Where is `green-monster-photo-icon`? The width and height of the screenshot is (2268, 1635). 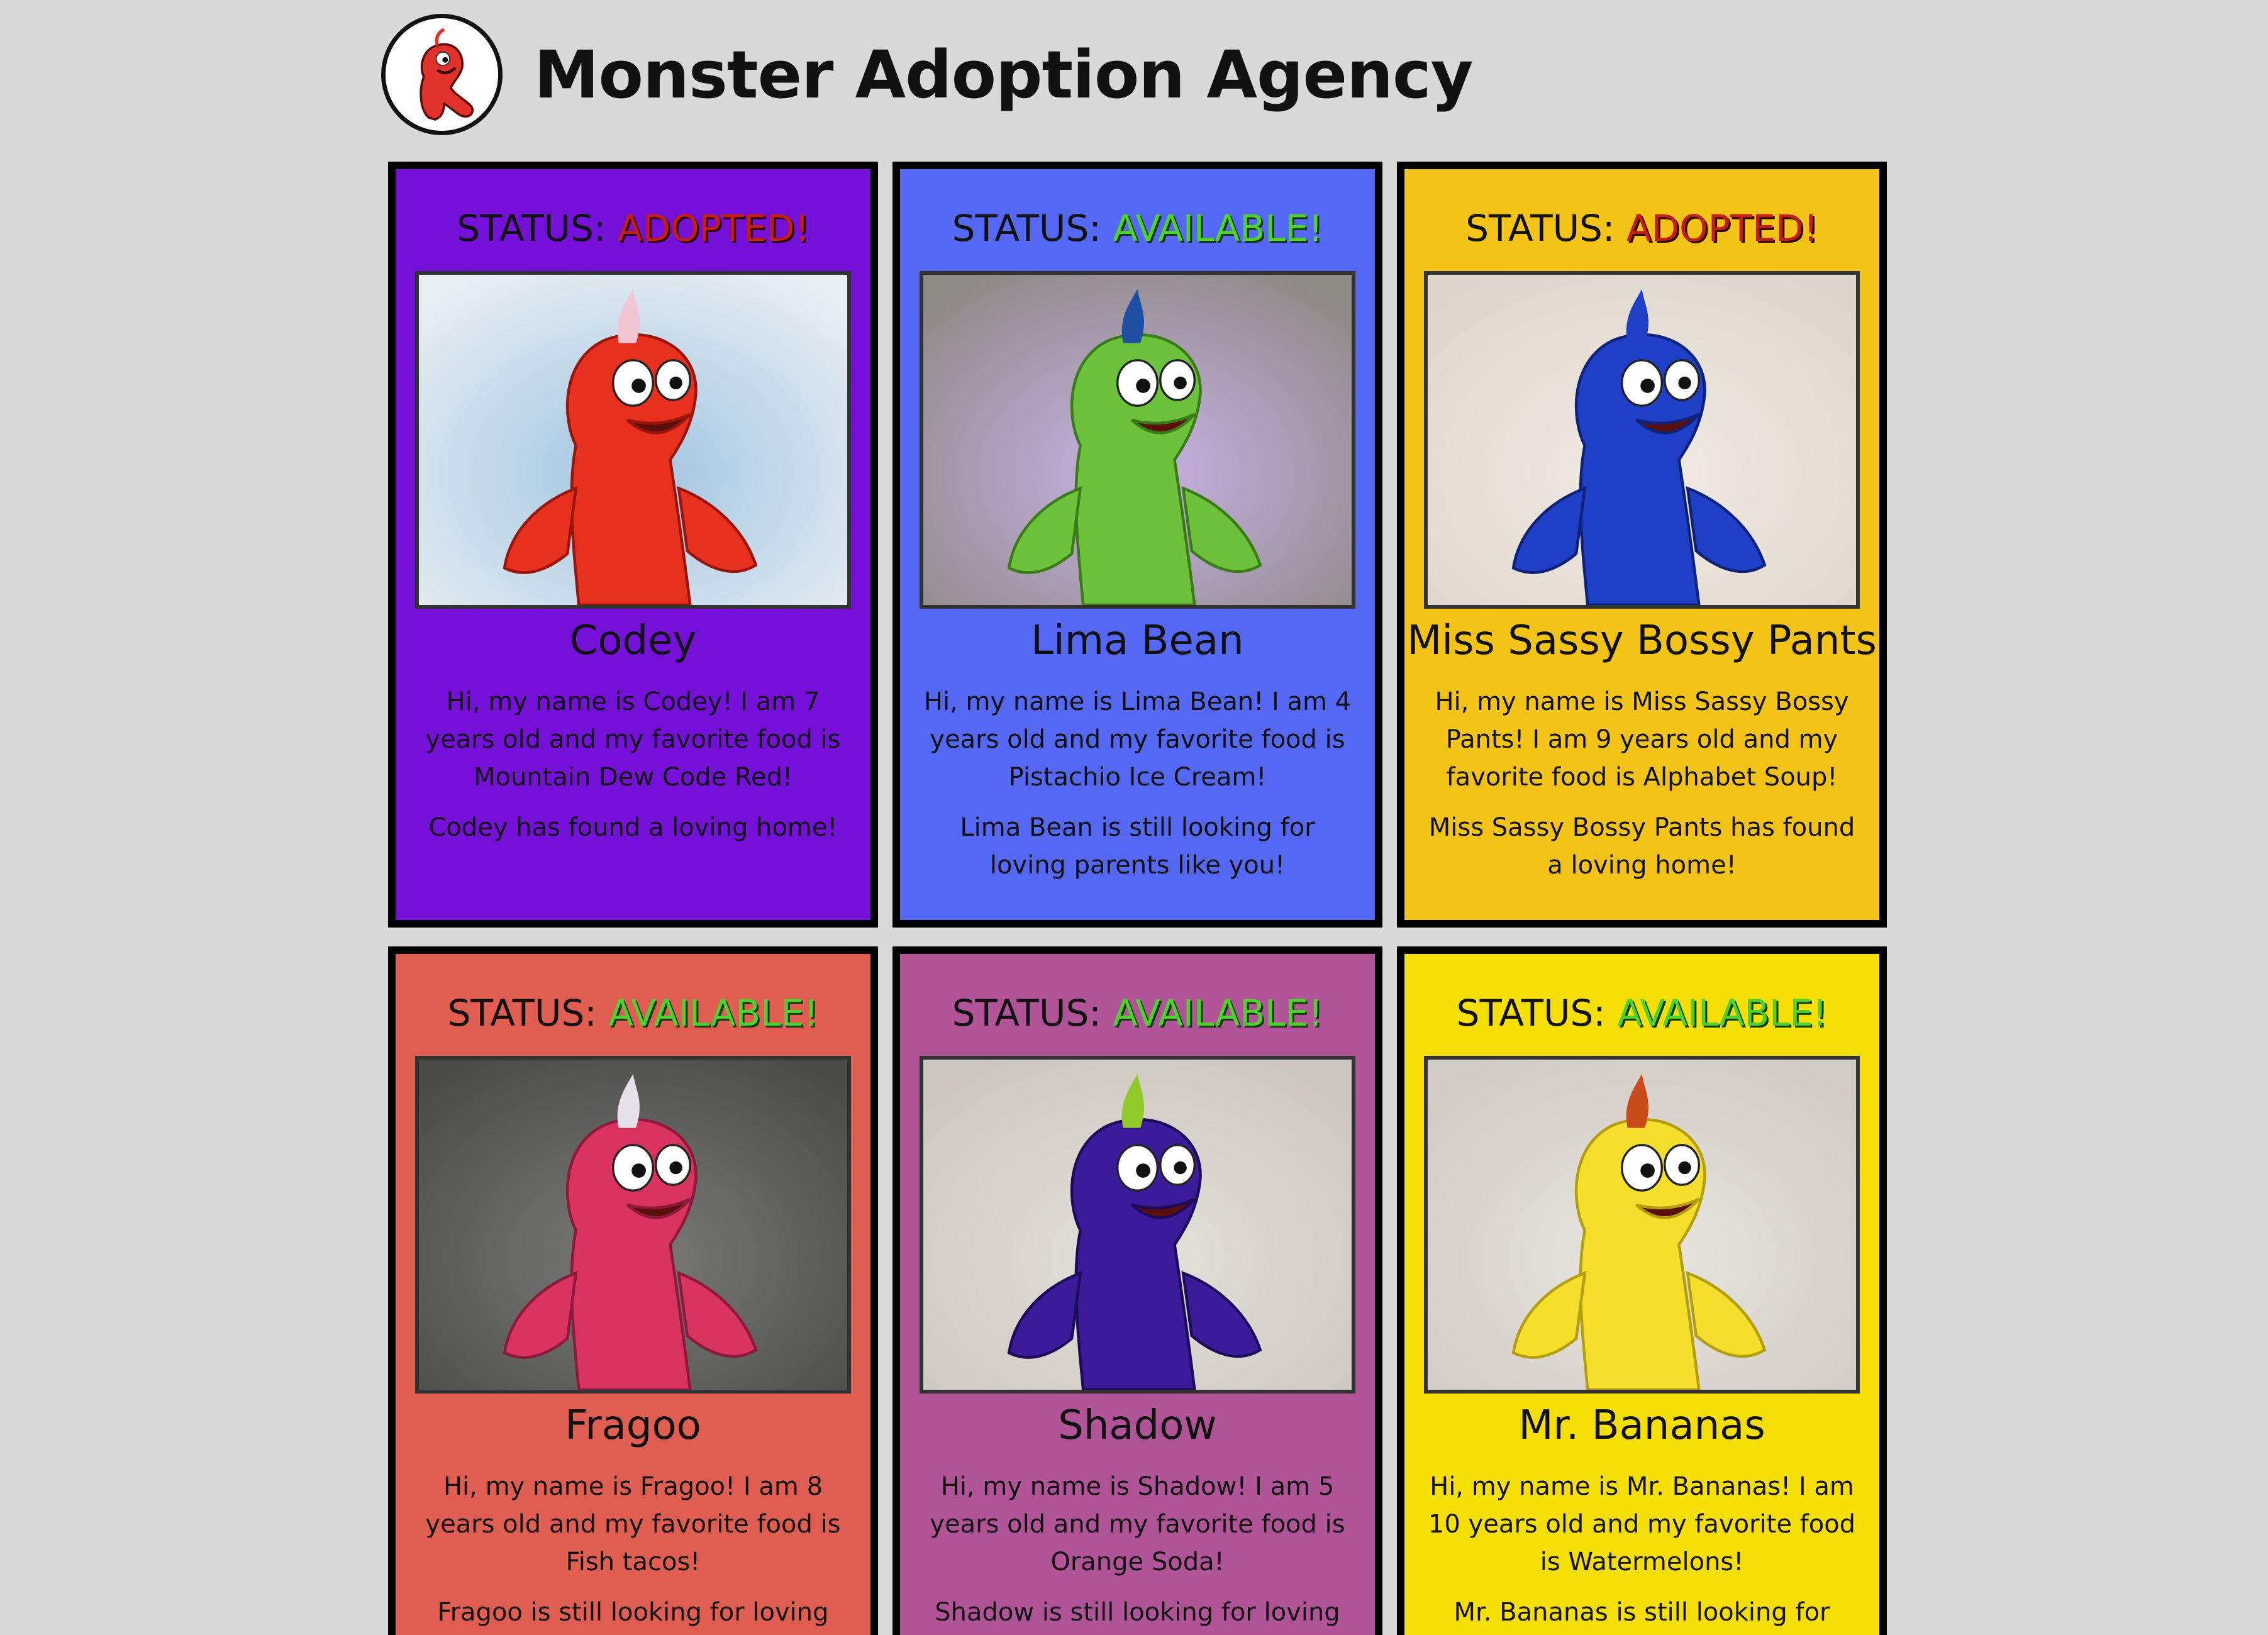 green-monster-photo-icon is located at coordinates (1137, 440).